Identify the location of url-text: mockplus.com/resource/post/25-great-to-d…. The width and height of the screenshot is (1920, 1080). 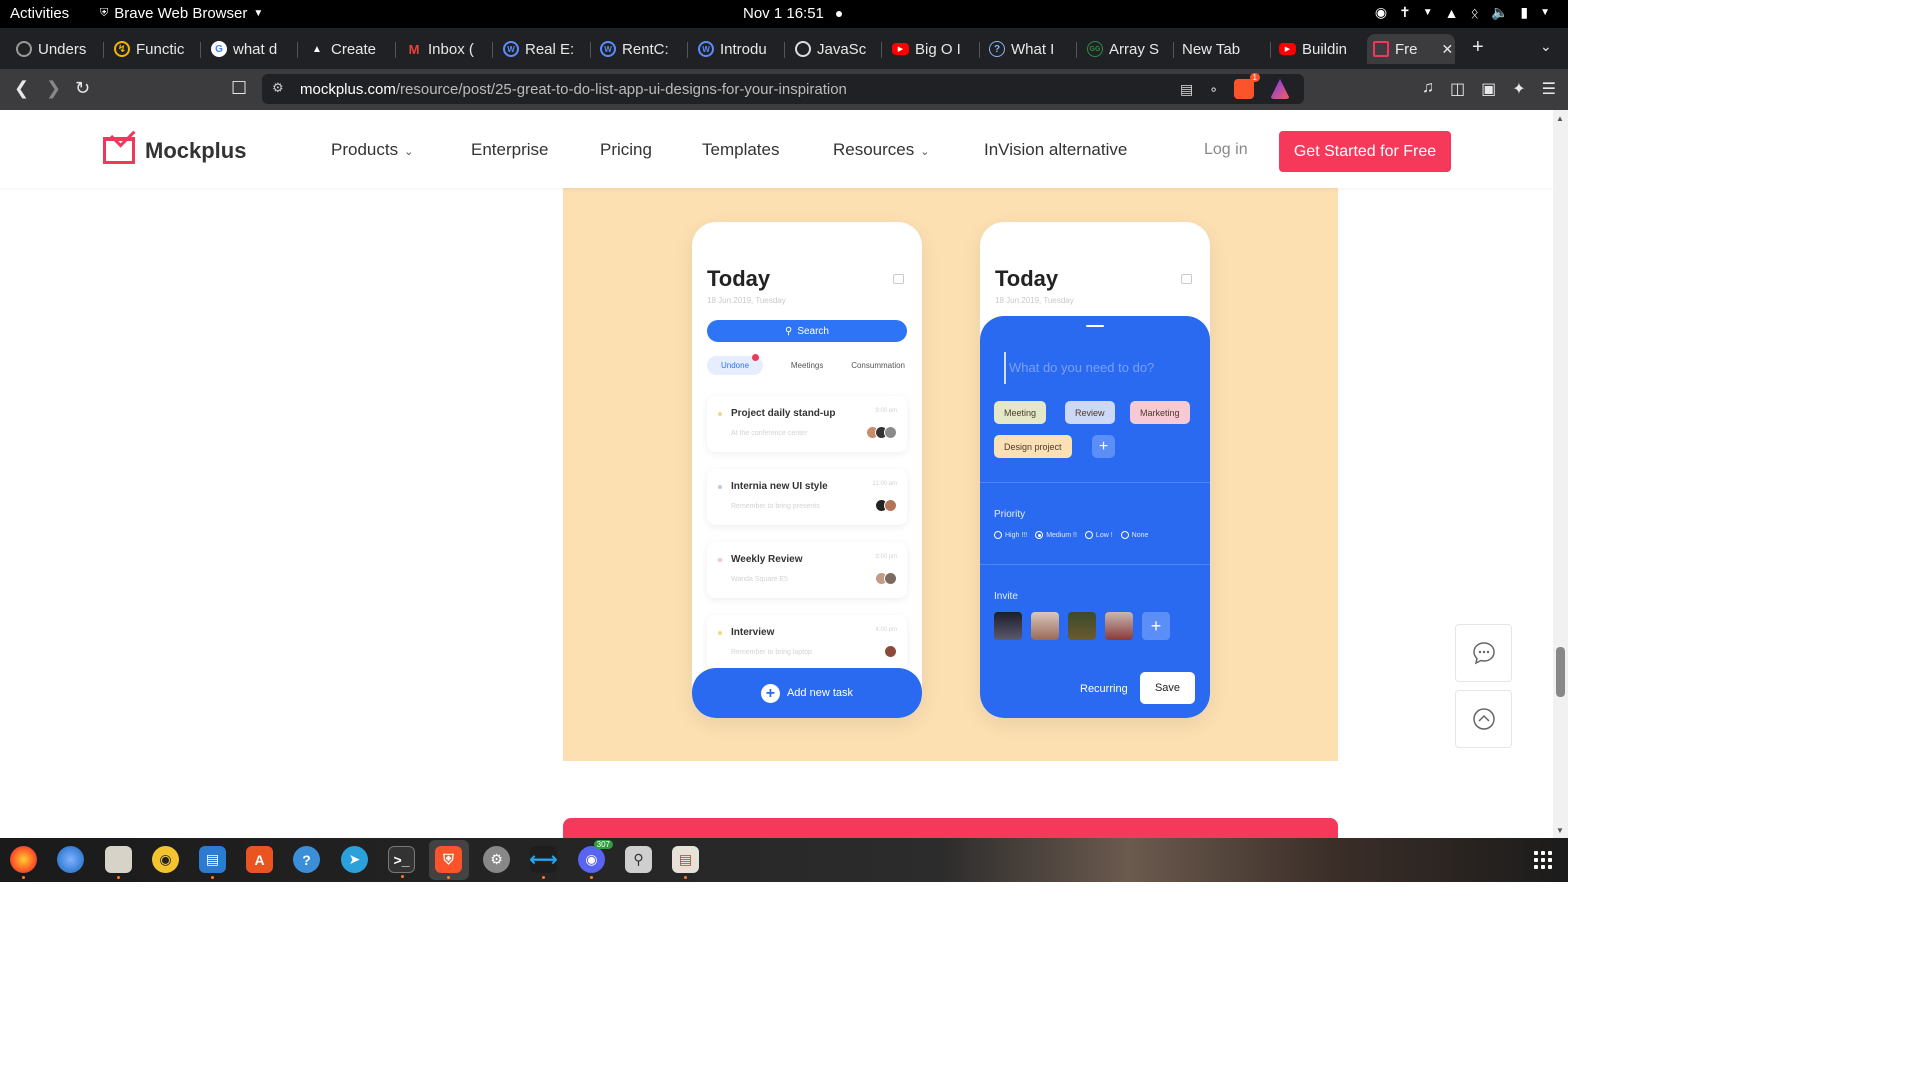
(573, 89).